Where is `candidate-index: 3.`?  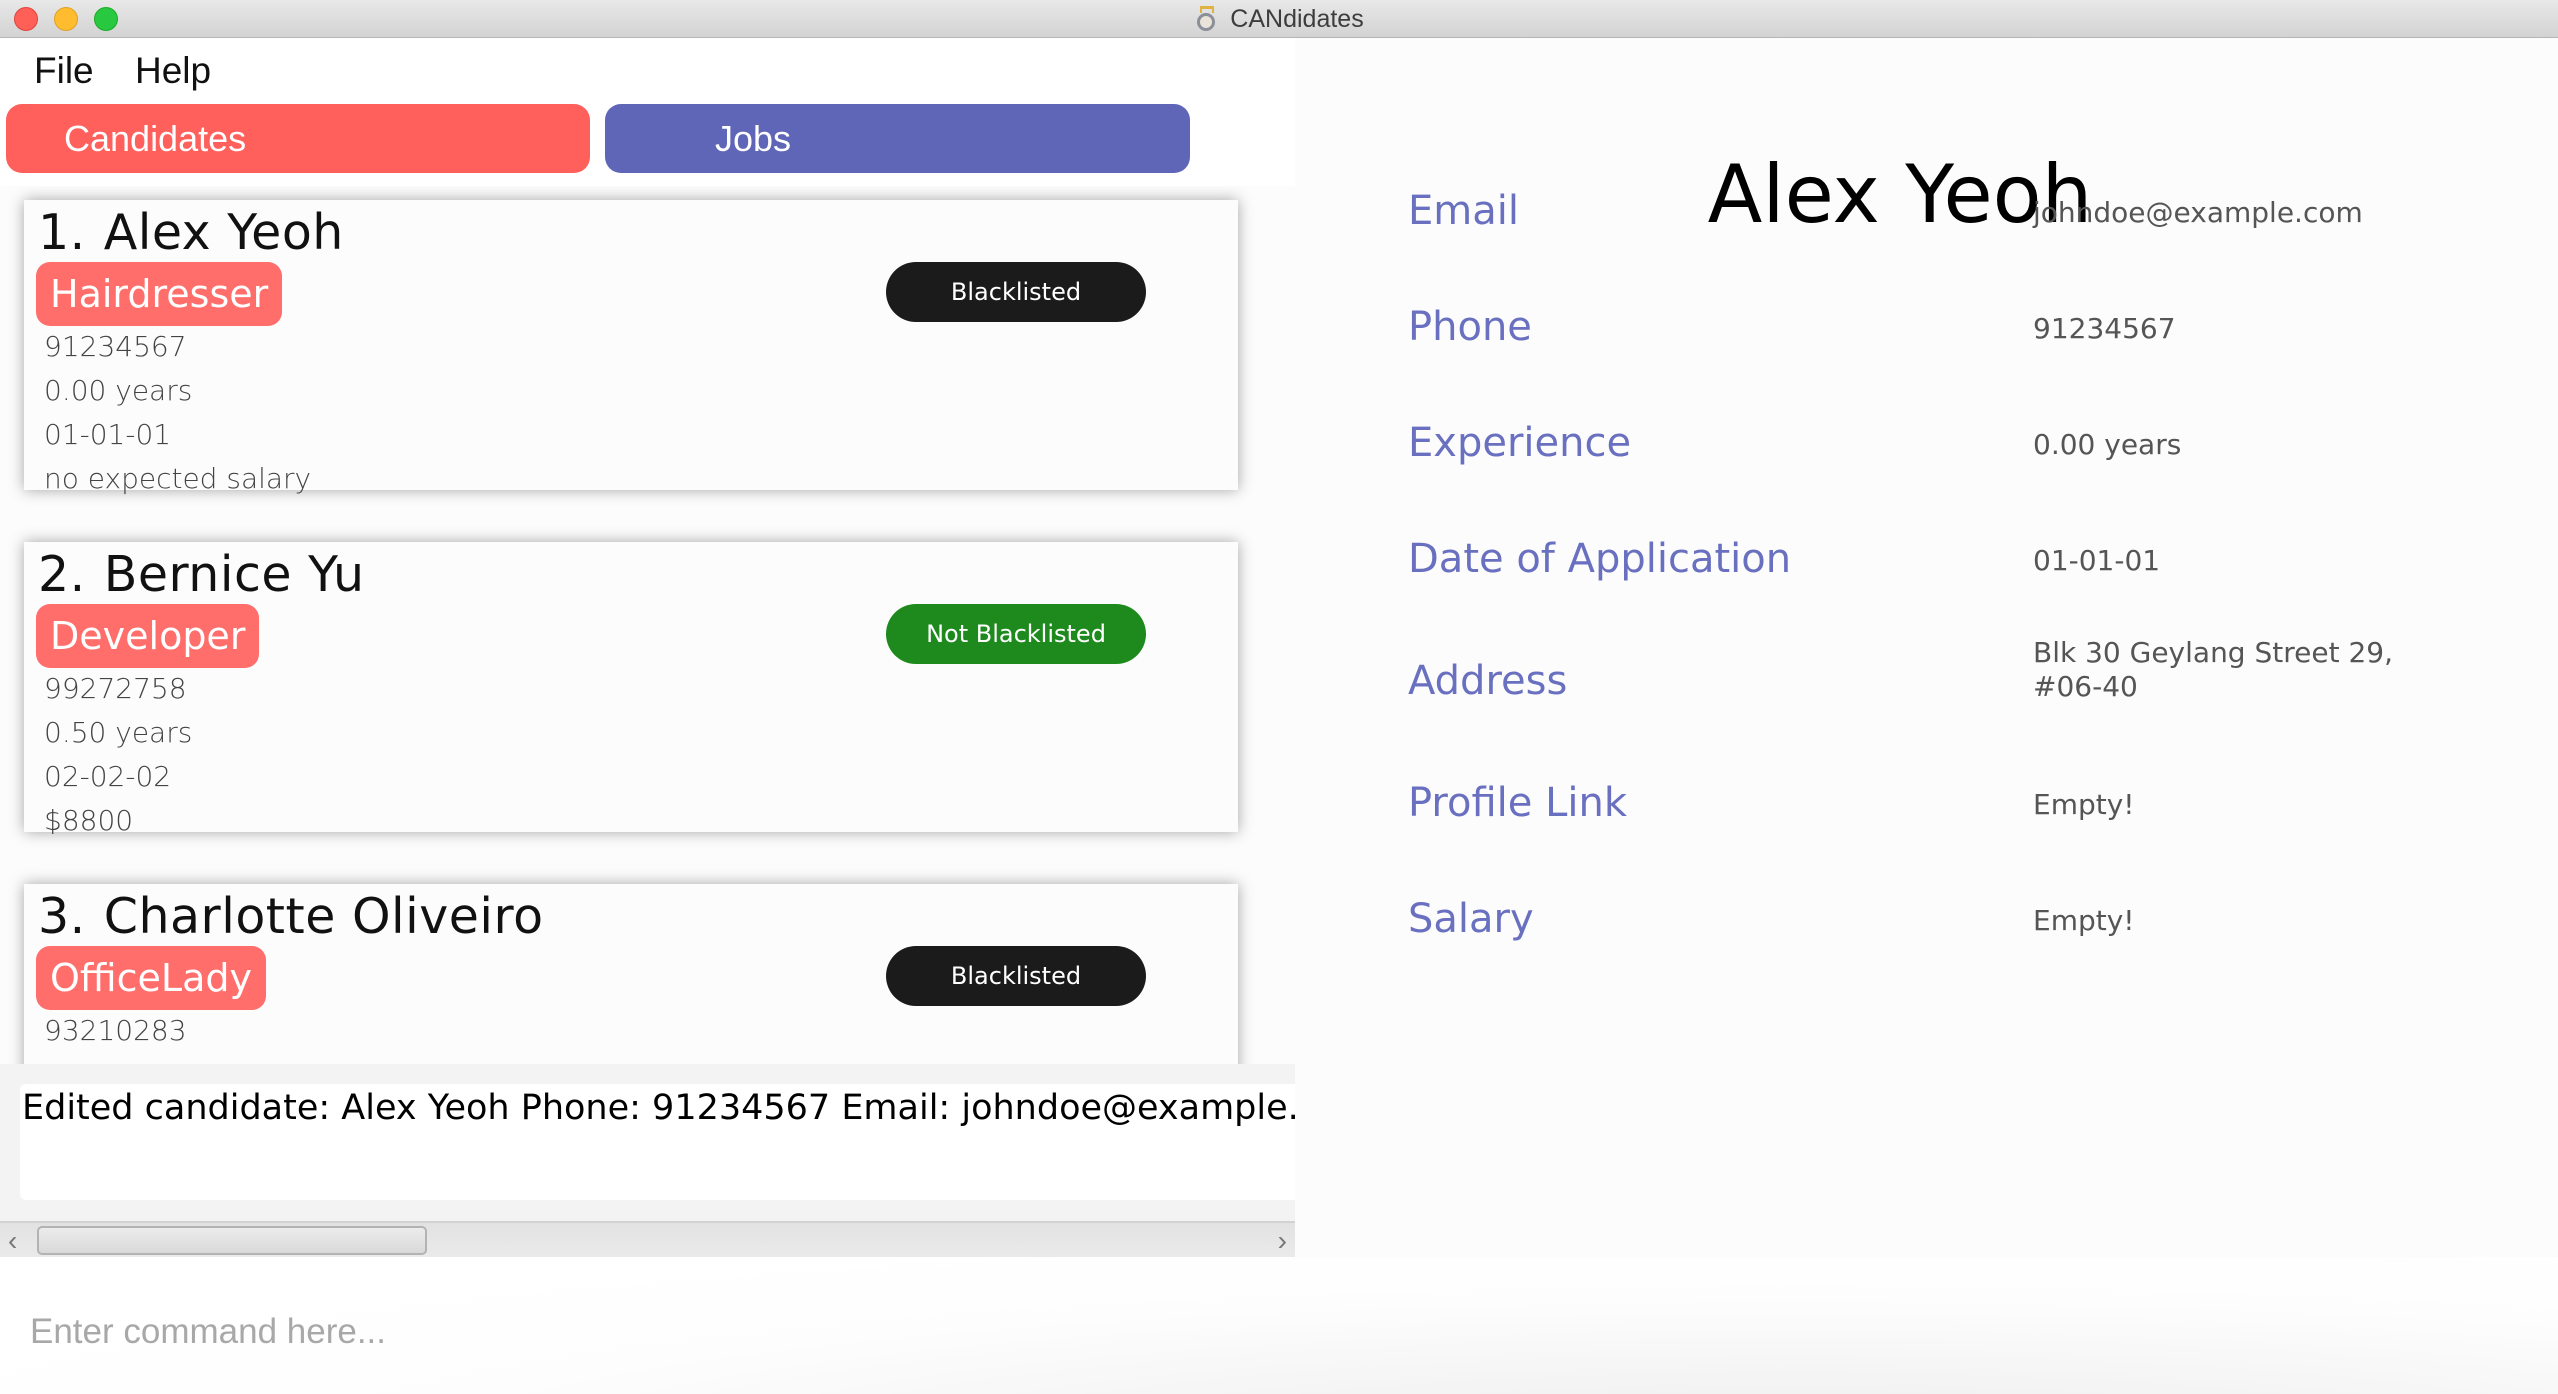
candidate-index: 3. is located at coordinates (62, 916).